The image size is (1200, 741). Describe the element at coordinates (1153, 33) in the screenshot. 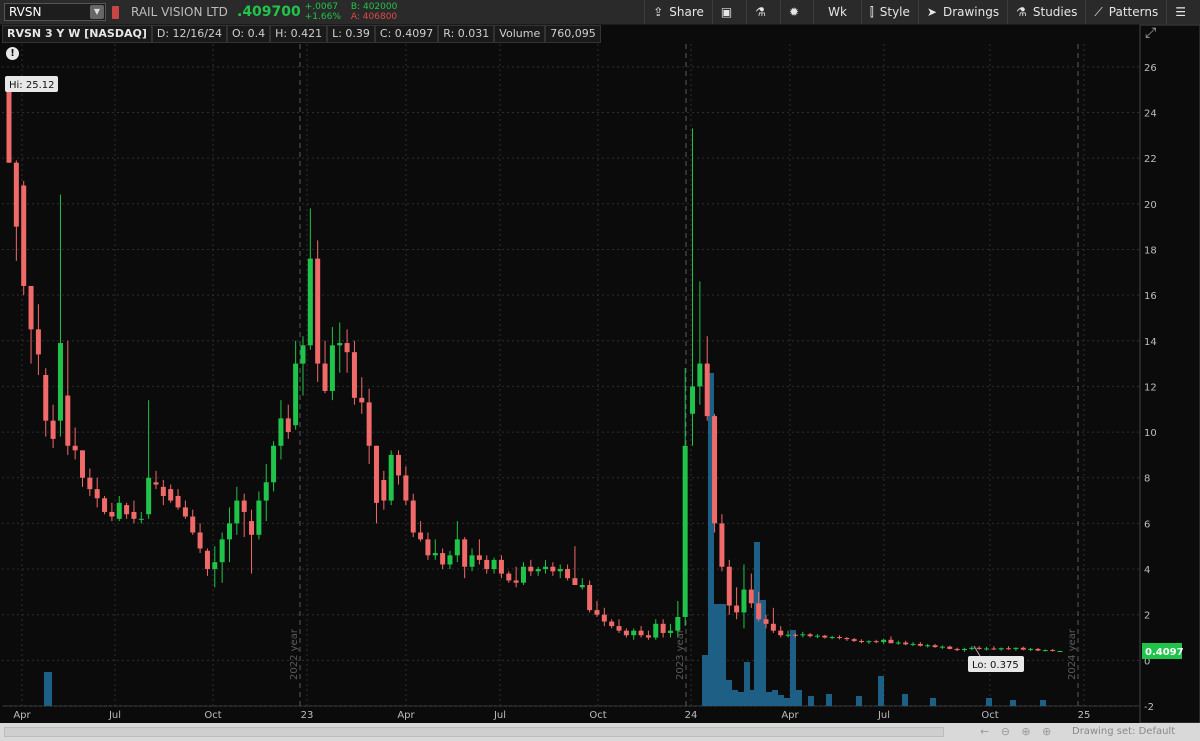

I see `expand-icon: ⤢` at that location.